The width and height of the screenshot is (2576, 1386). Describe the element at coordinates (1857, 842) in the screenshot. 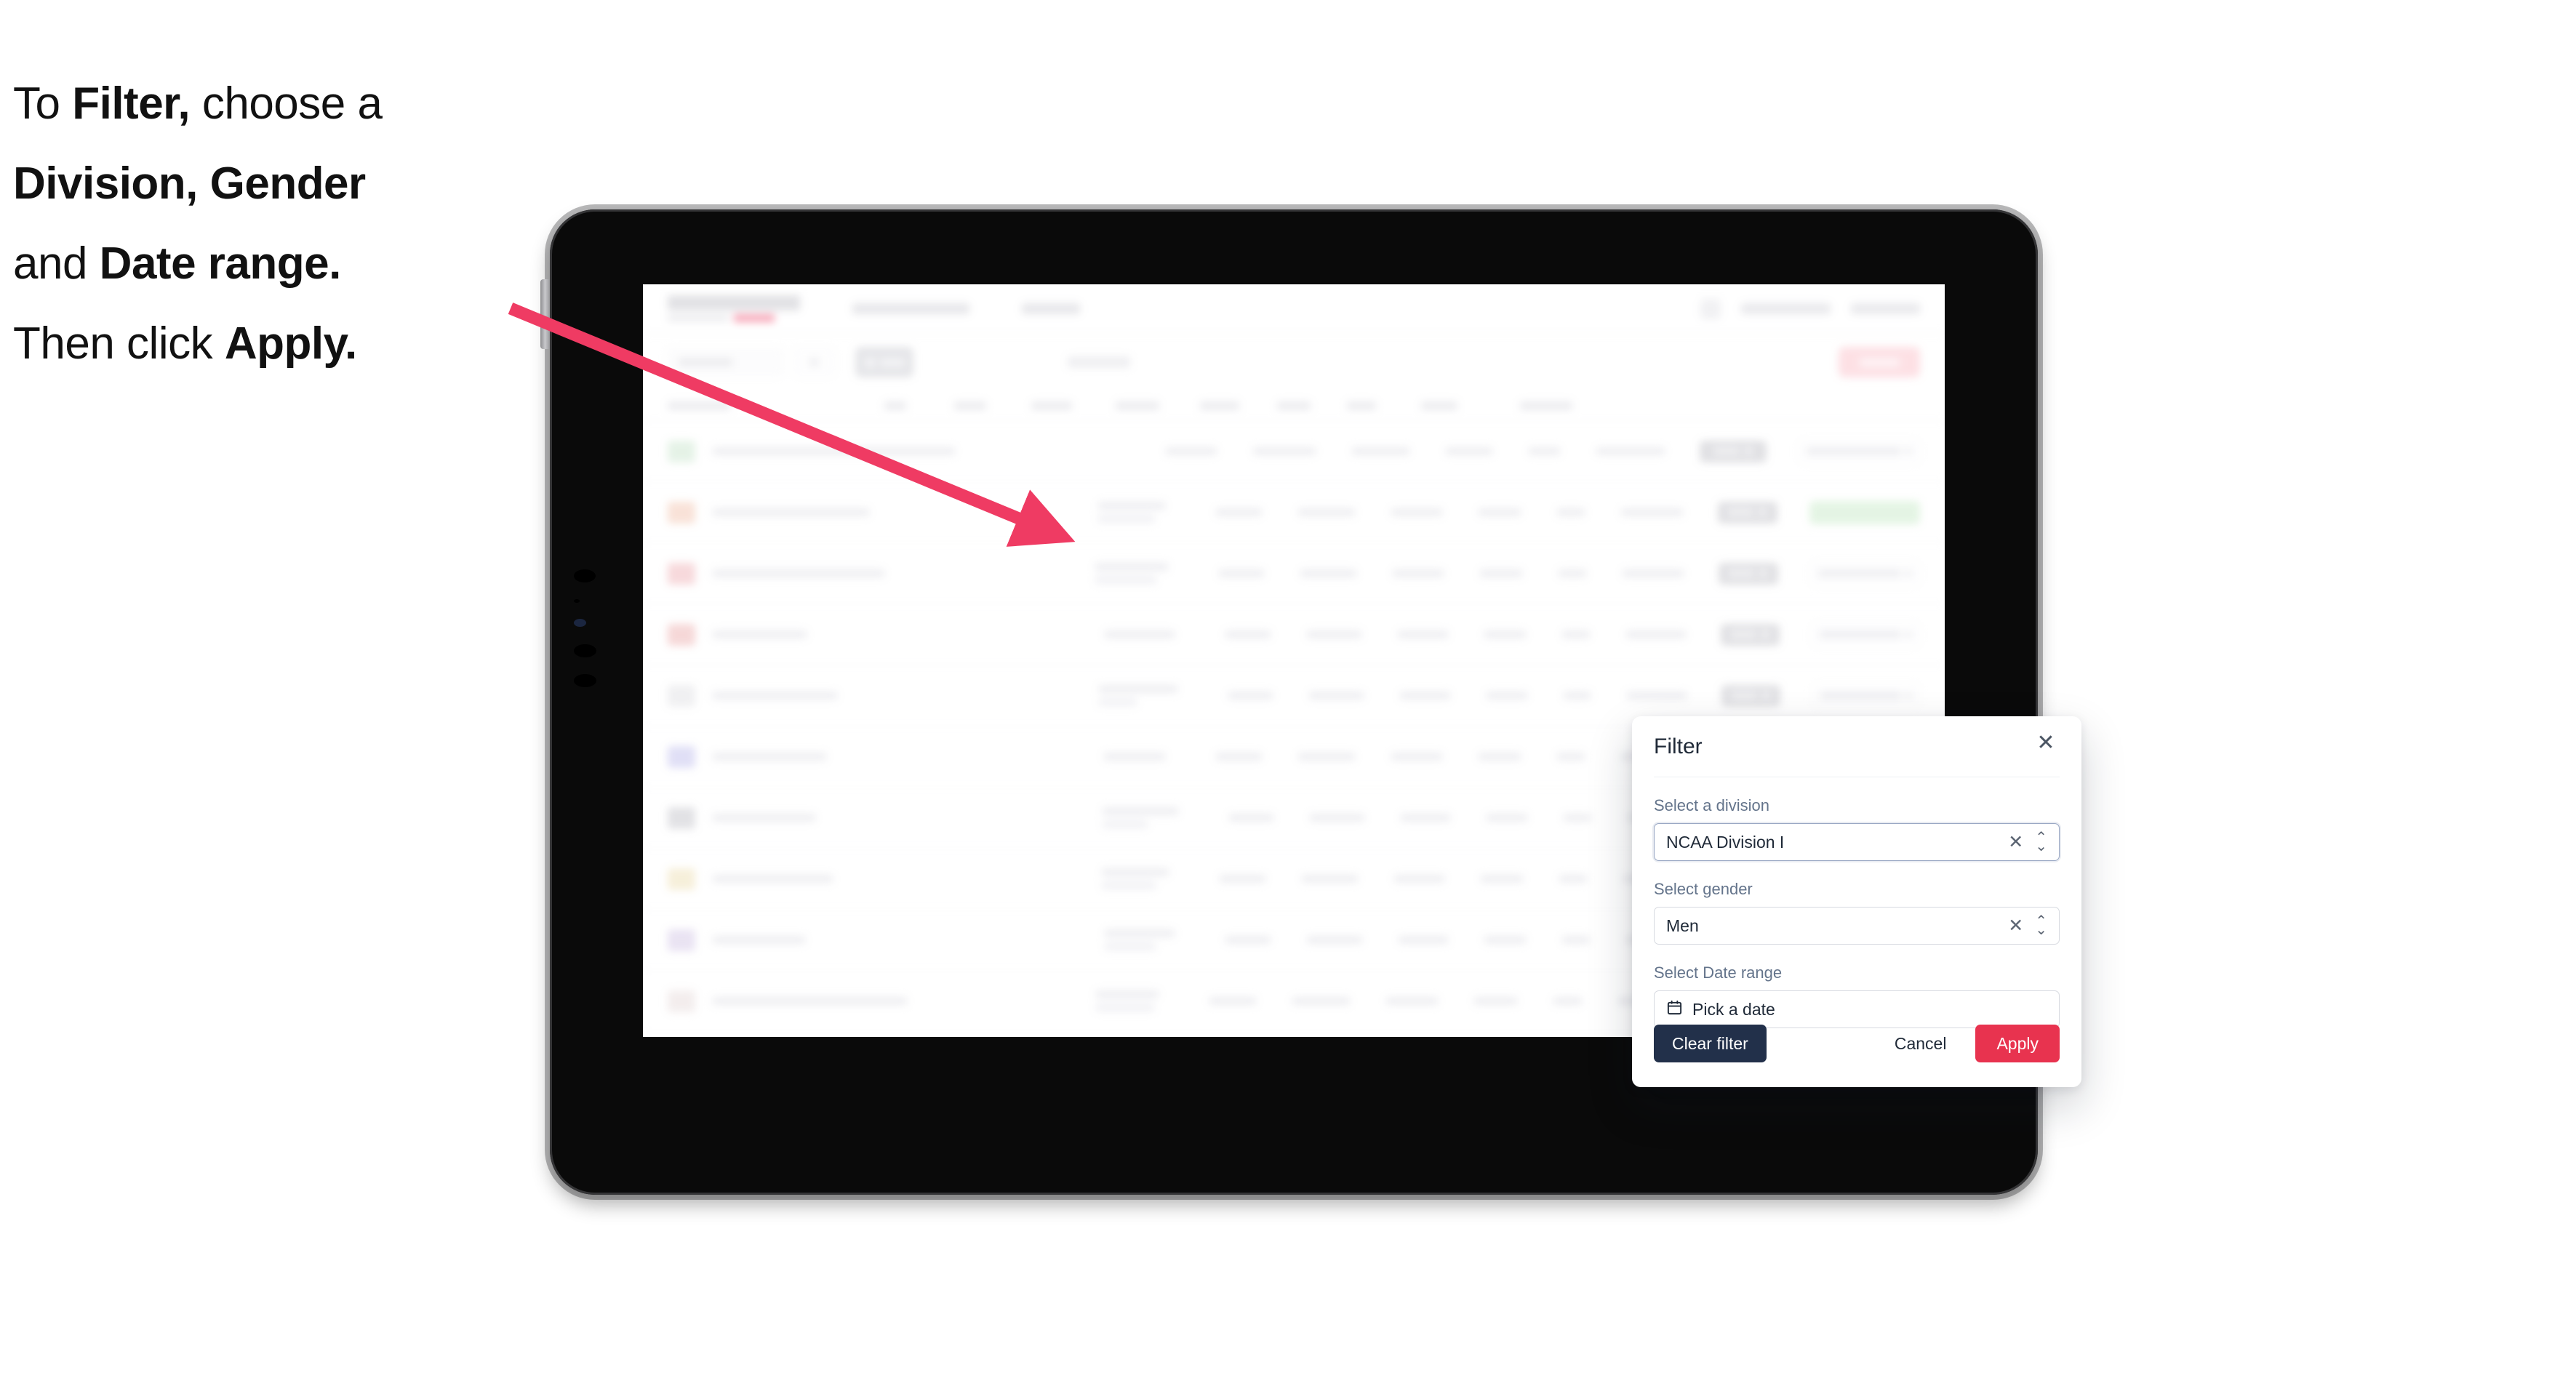

I see `division-select: NCAA Division I ✕ ⌃ ⌄` at that location.